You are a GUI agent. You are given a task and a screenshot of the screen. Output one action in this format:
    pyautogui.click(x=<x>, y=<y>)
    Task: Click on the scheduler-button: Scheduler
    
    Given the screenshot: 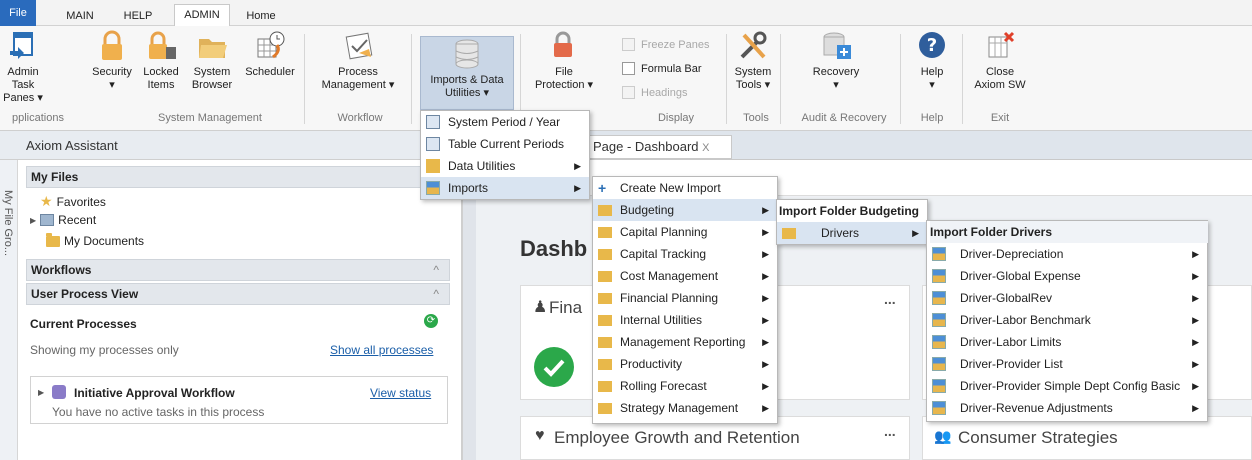 What is the action you would take?
    pyautogui.click(x=270, y=54)
    